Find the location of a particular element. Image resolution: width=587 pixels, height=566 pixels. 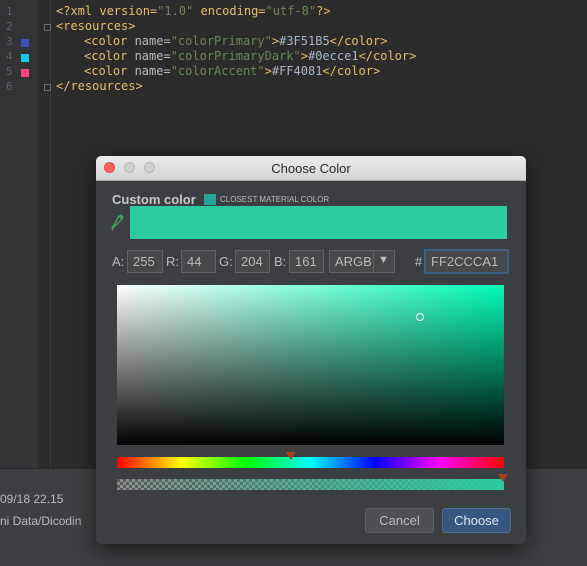

code-token: "utf-8" is located at coordinates (291, 11).